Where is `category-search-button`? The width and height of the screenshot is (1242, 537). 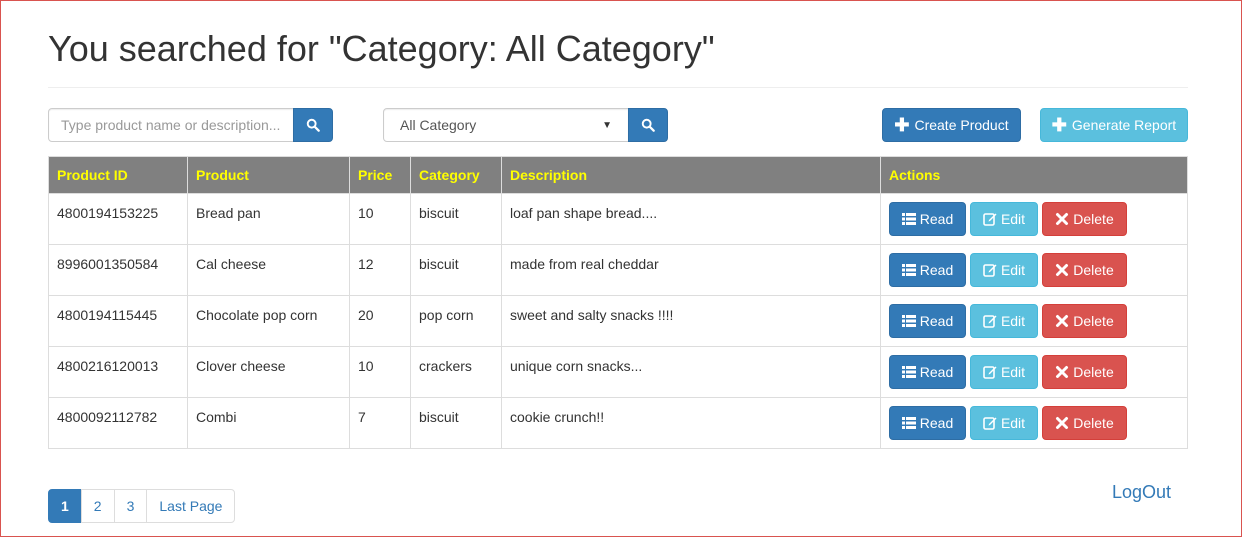
category-search-button is located at coordinates (648, 125).